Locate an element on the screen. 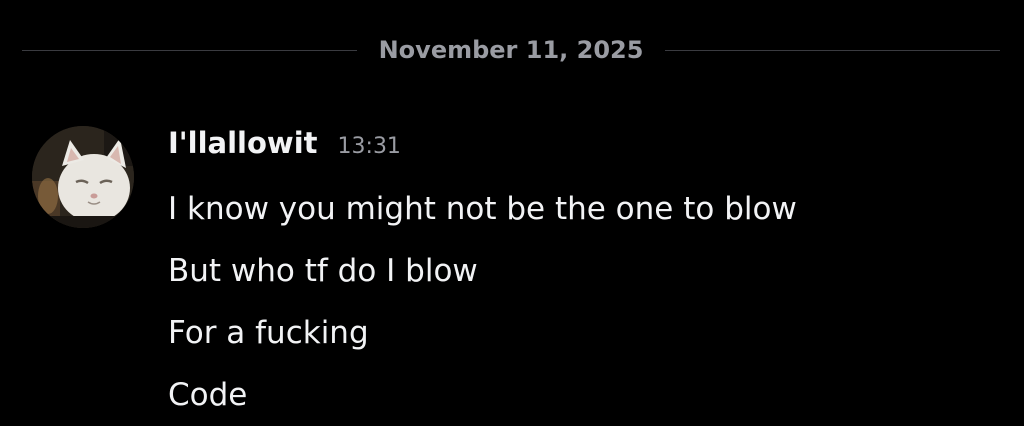  divider-line-right is located at coordinates (833, 50).